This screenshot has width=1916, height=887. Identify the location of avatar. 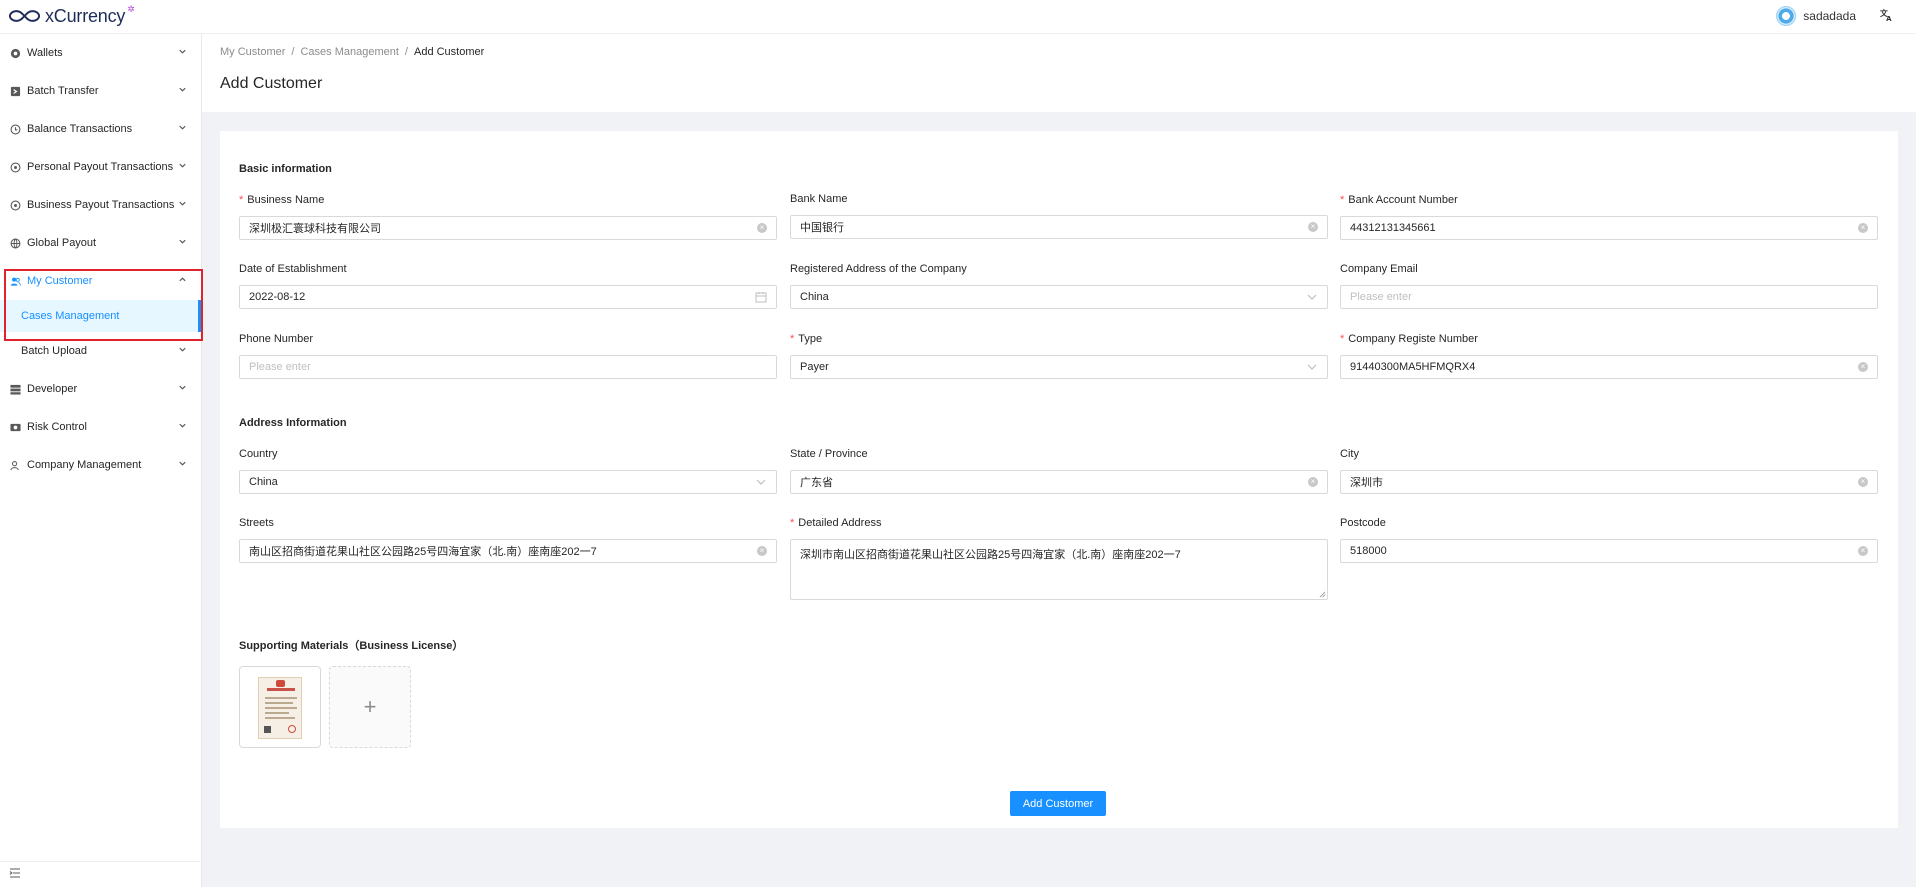
(1786, 16).